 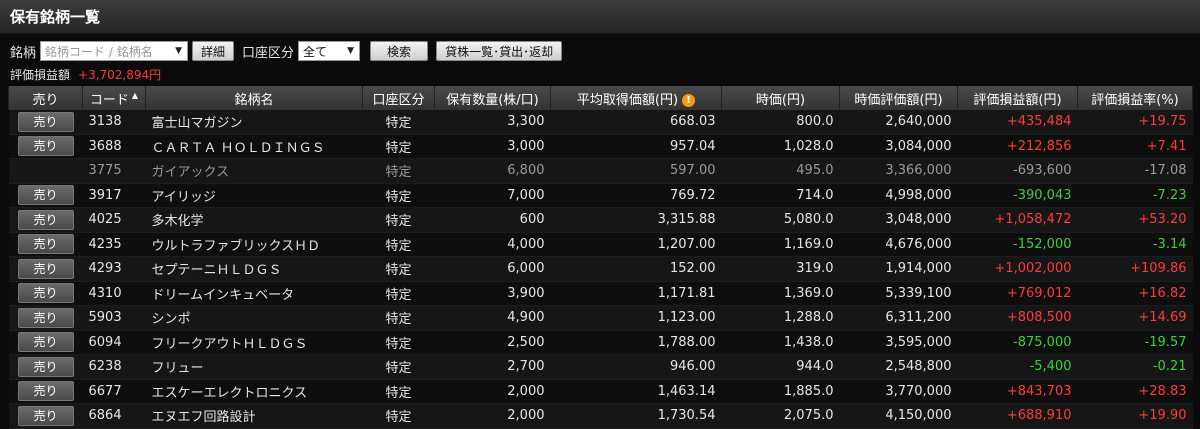 I want to click on col-sell: 売り, so click(x=45, y=98).